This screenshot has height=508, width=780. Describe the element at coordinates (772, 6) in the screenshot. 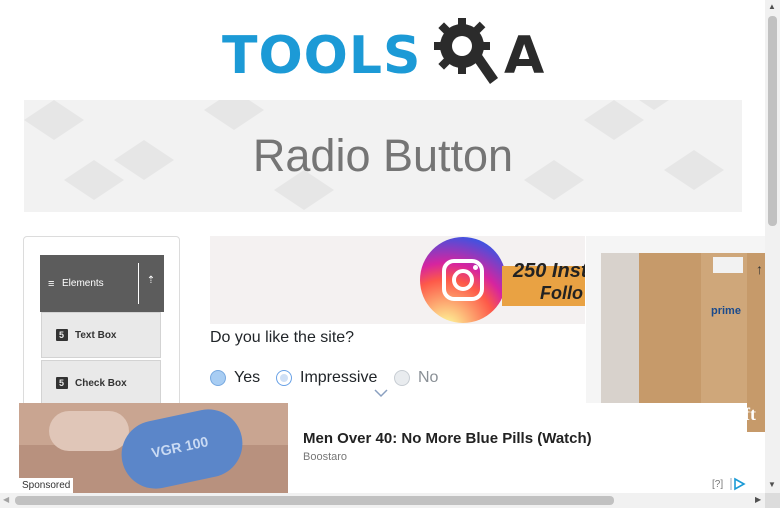

I see `scroll-up-icon: ▲` at that location.